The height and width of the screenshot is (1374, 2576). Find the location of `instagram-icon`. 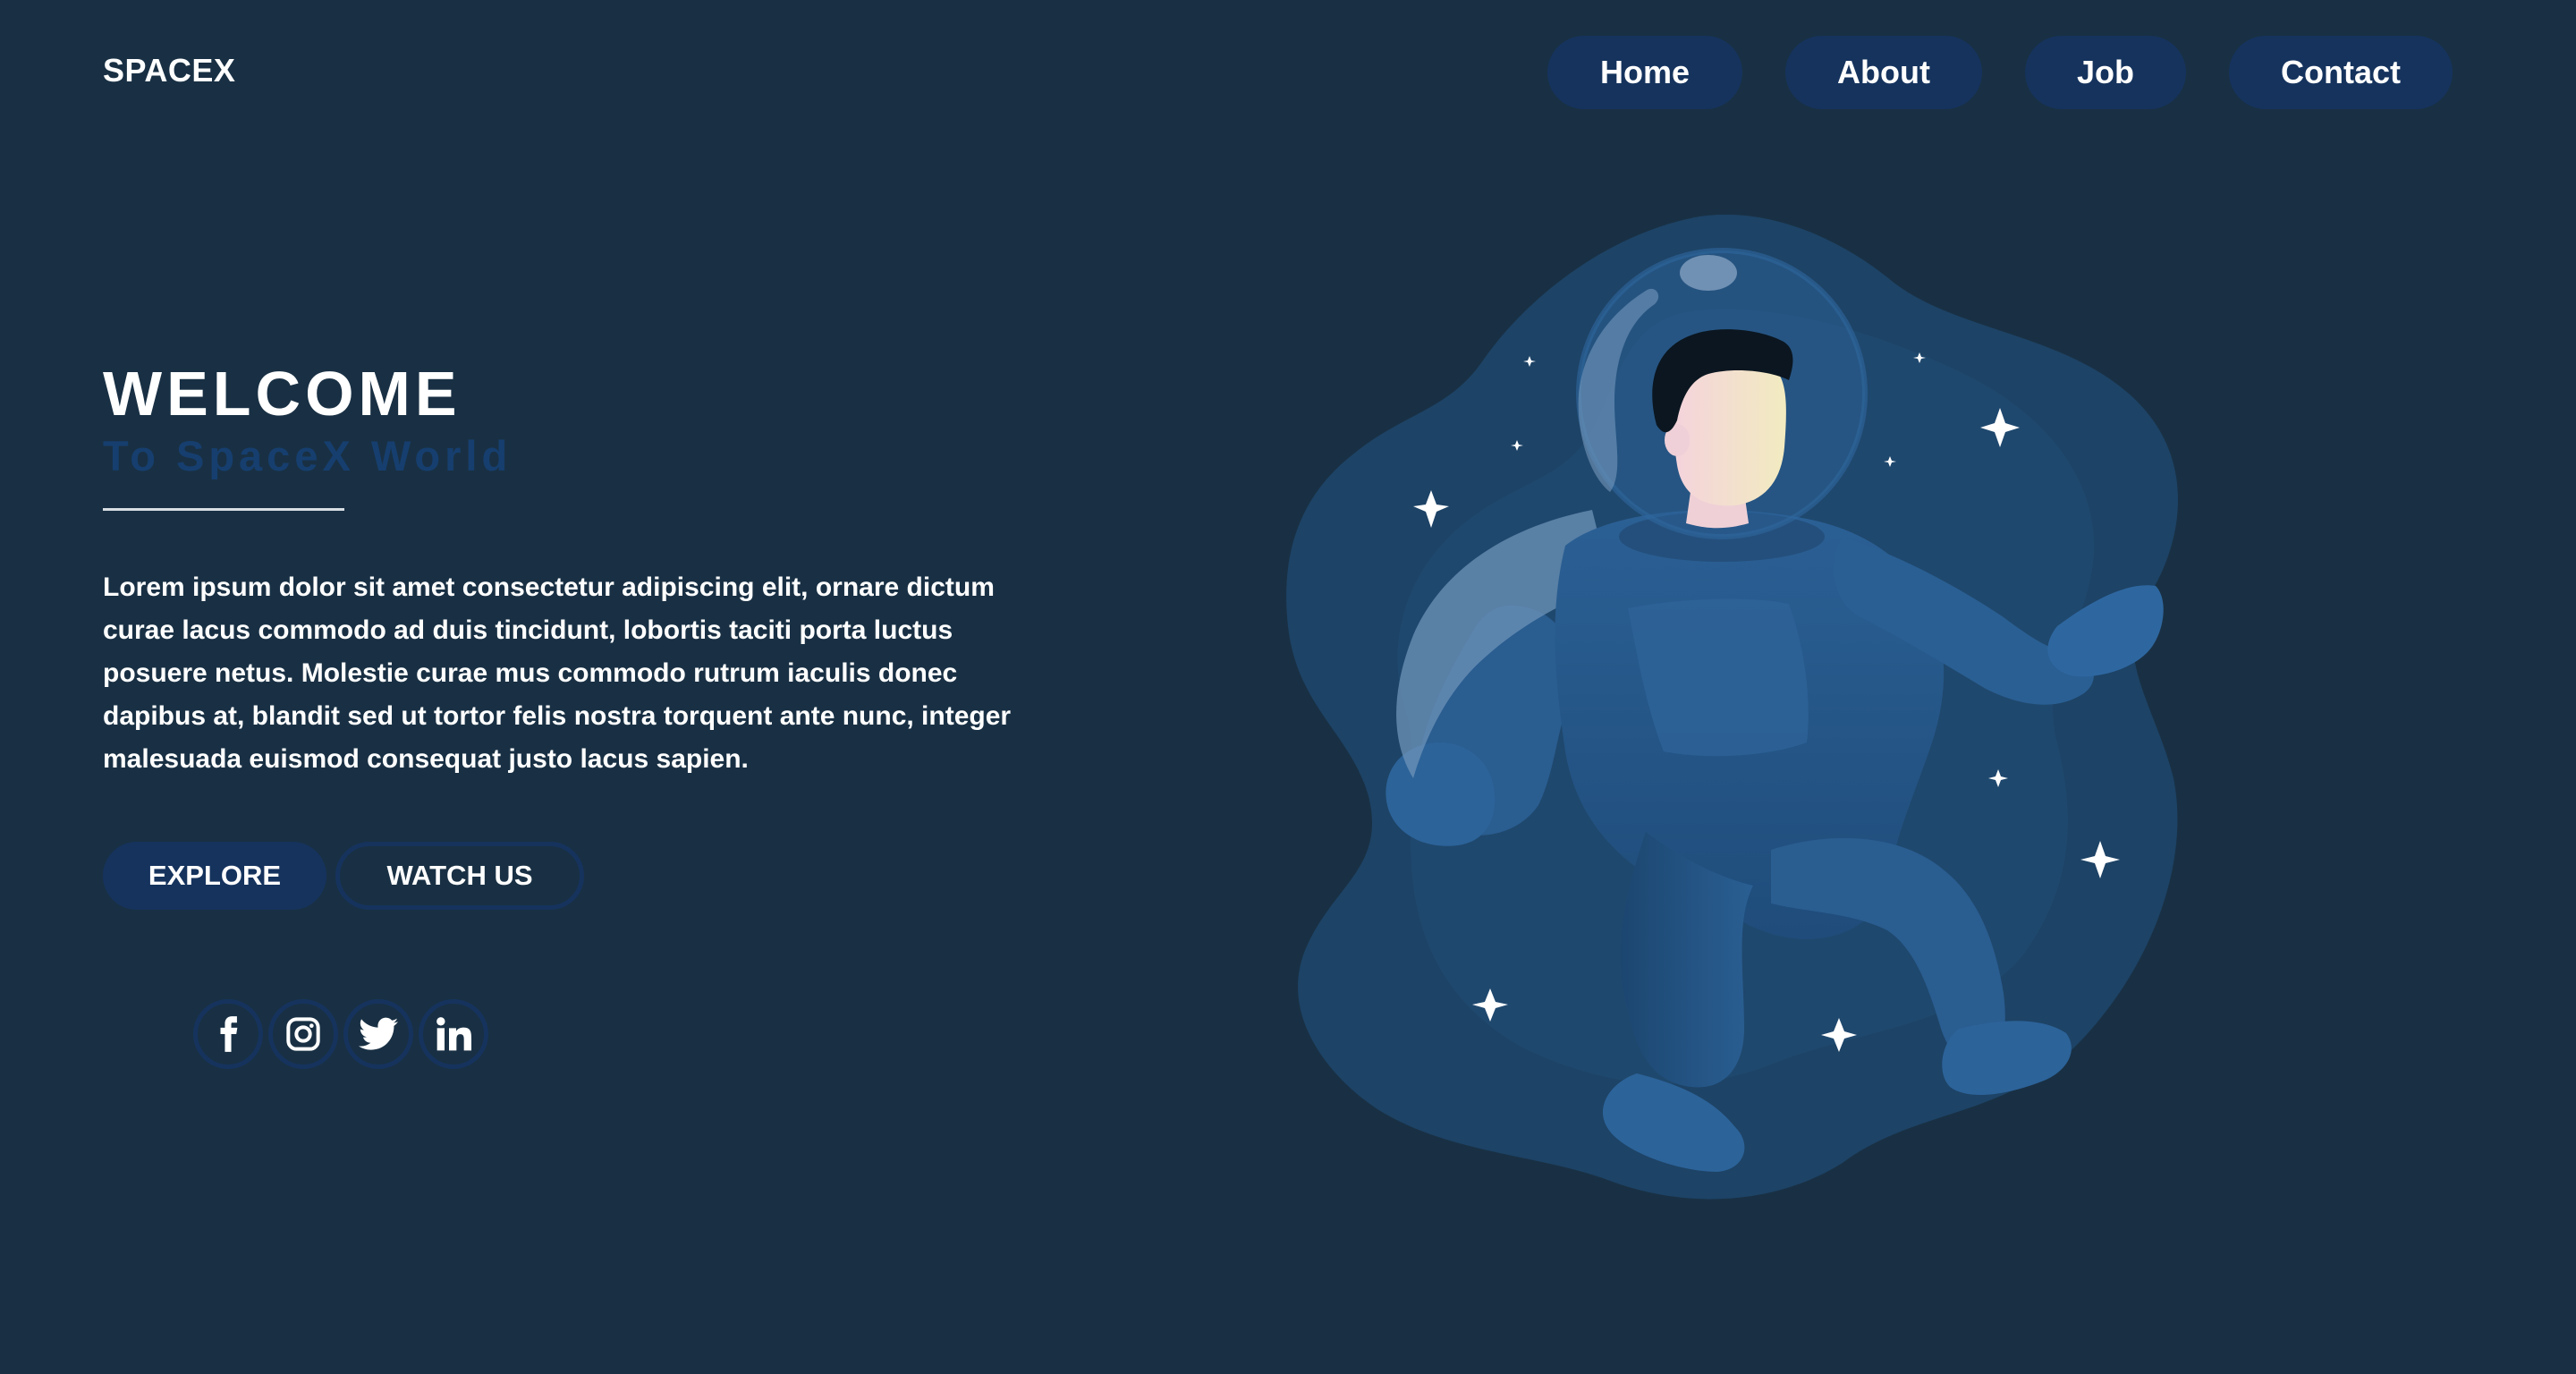

instagram-icon is located at coordinates (303, 1034).